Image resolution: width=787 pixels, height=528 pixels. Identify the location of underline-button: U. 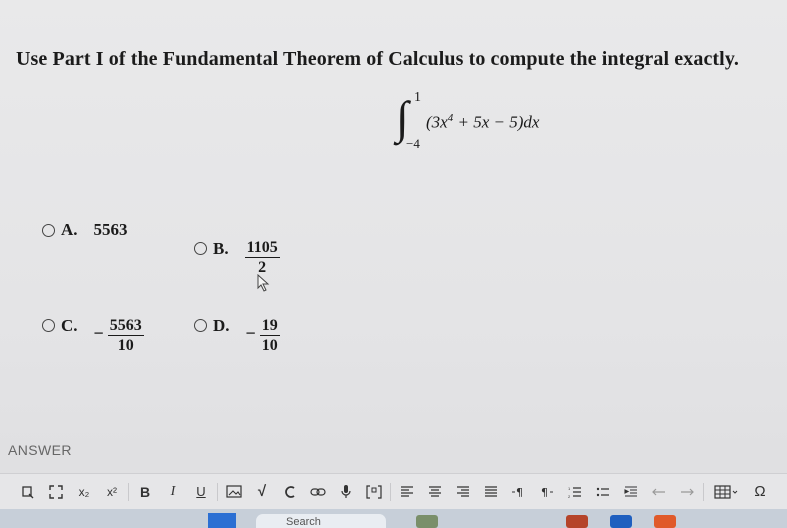
(201, 492).